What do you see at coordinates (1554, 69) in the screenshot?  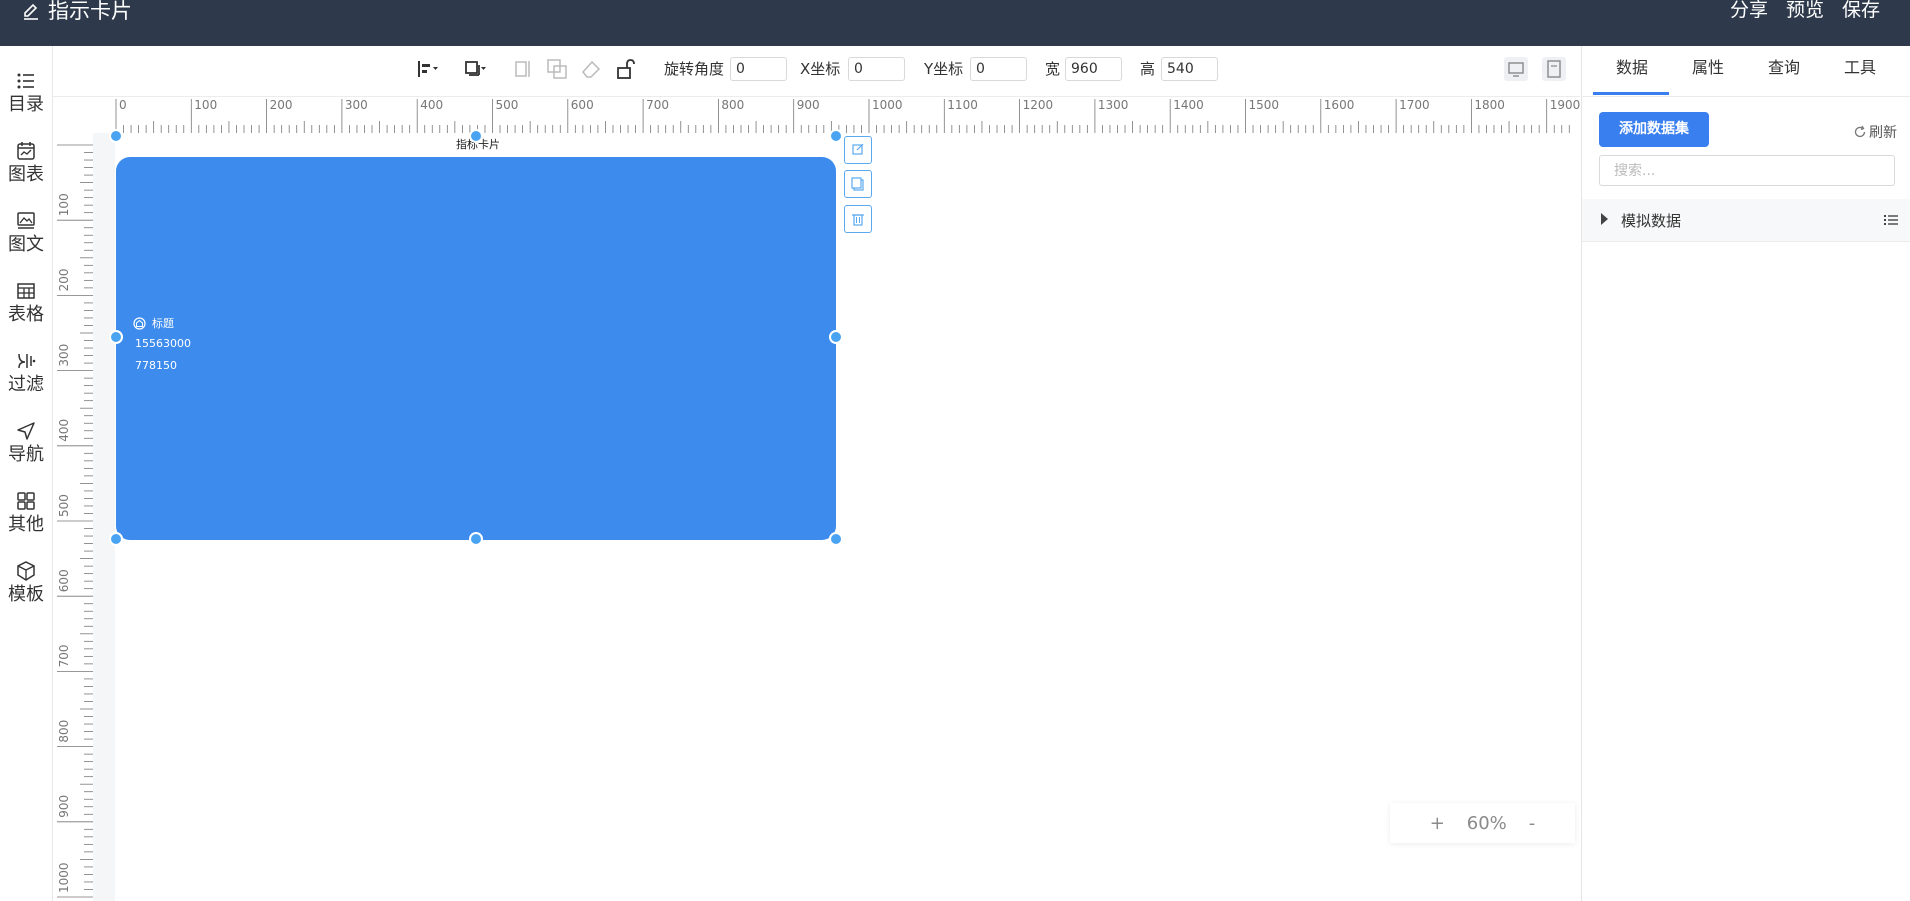 I see `mobile-preview-icon` at bounding box center [1554, 69].